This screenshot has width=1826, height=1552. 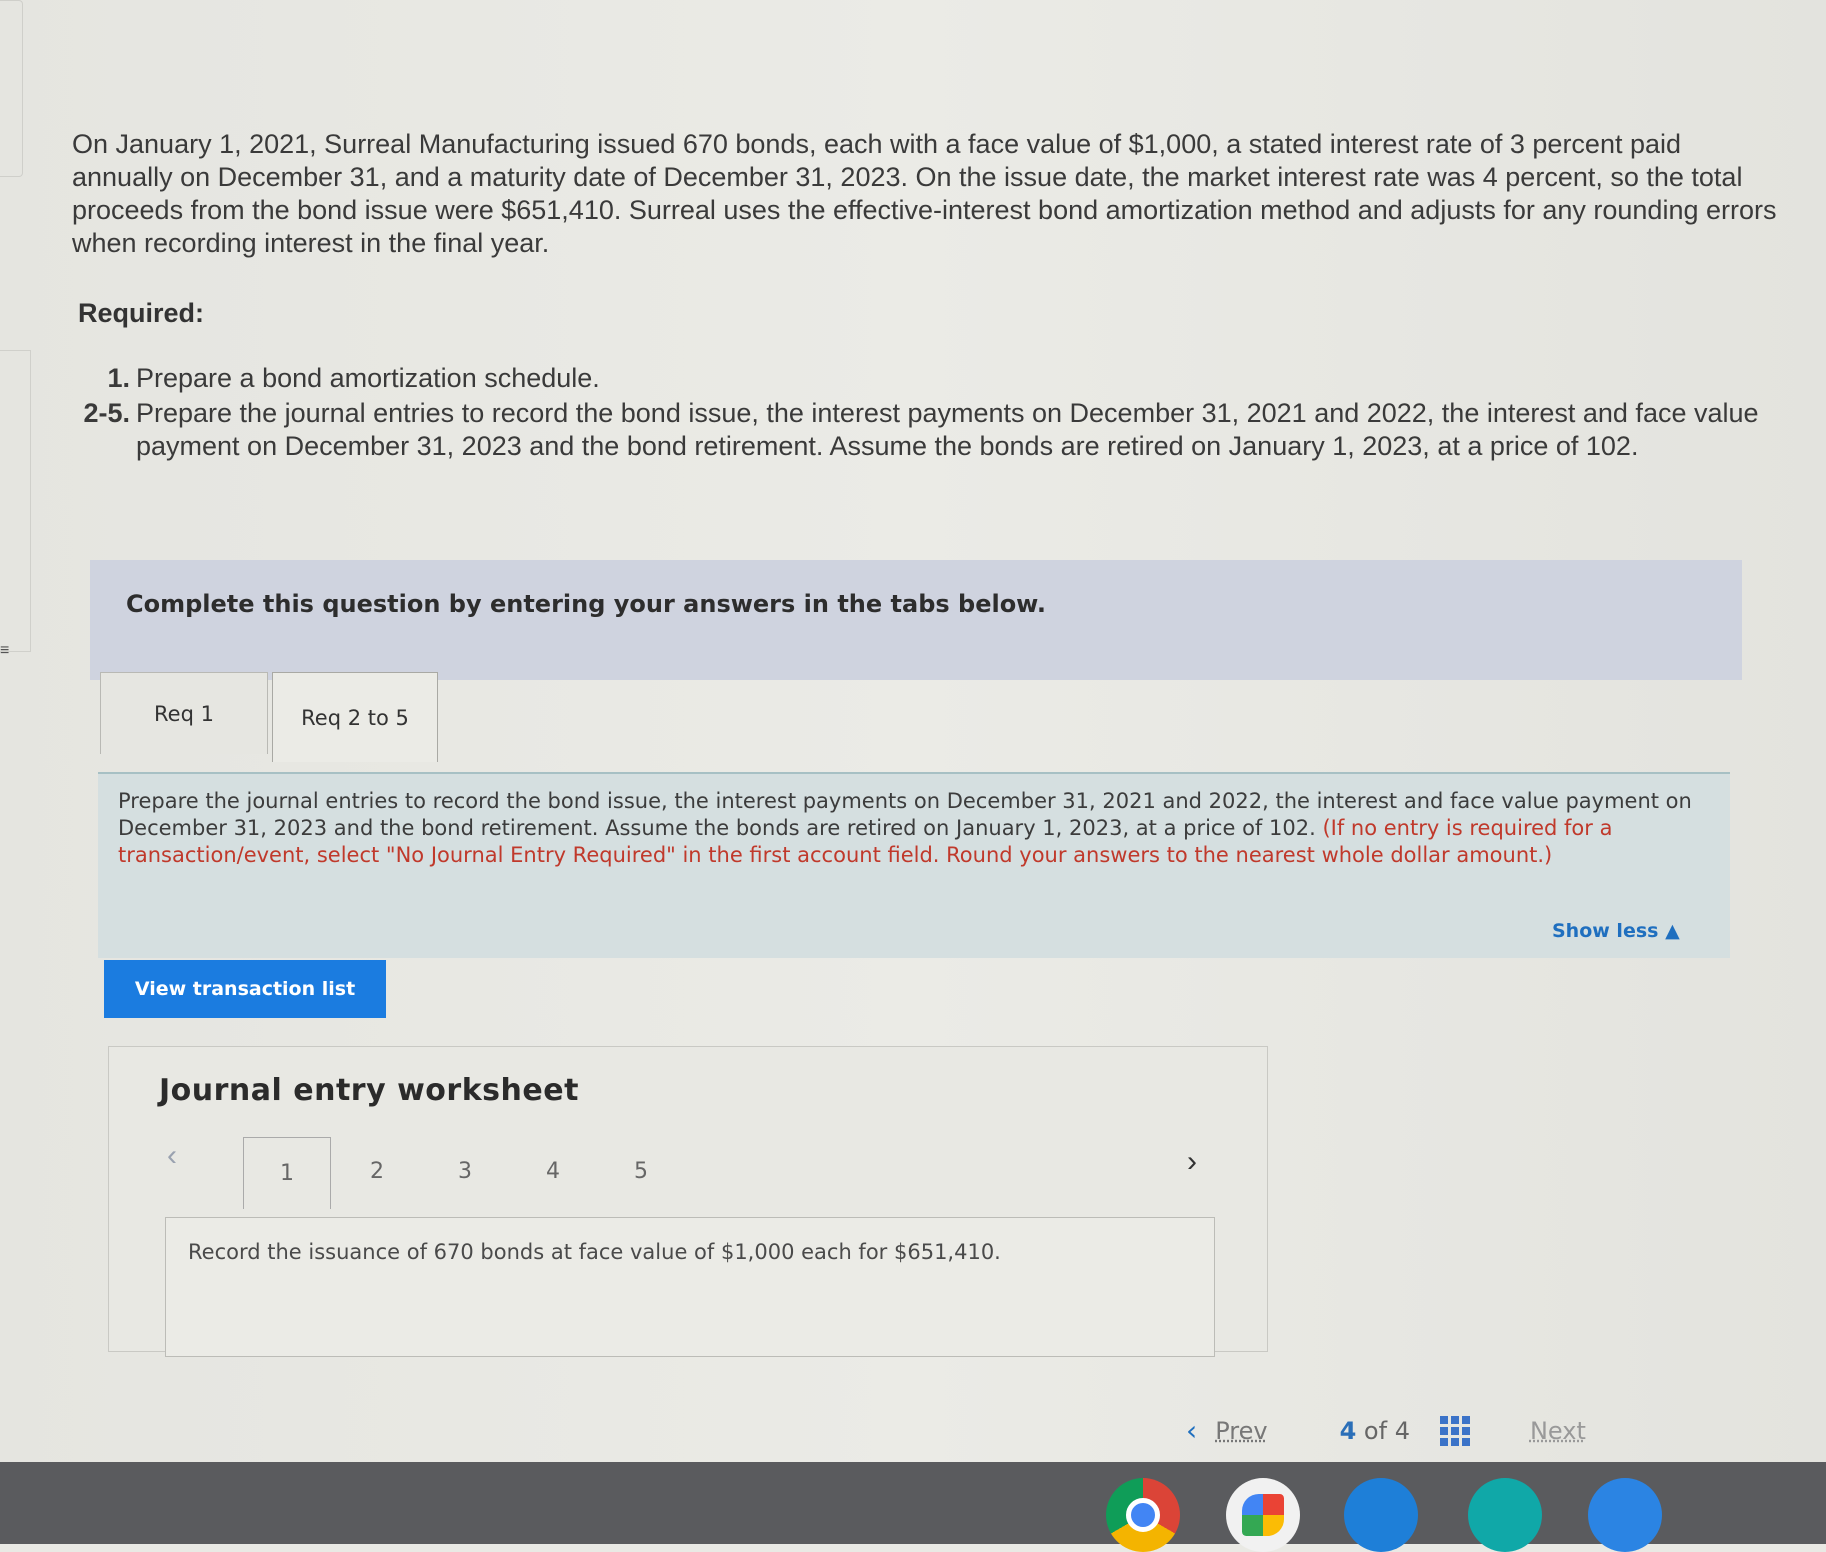 I want to click on worksheet-tab-4: 4, so click(x=553, y=1171).